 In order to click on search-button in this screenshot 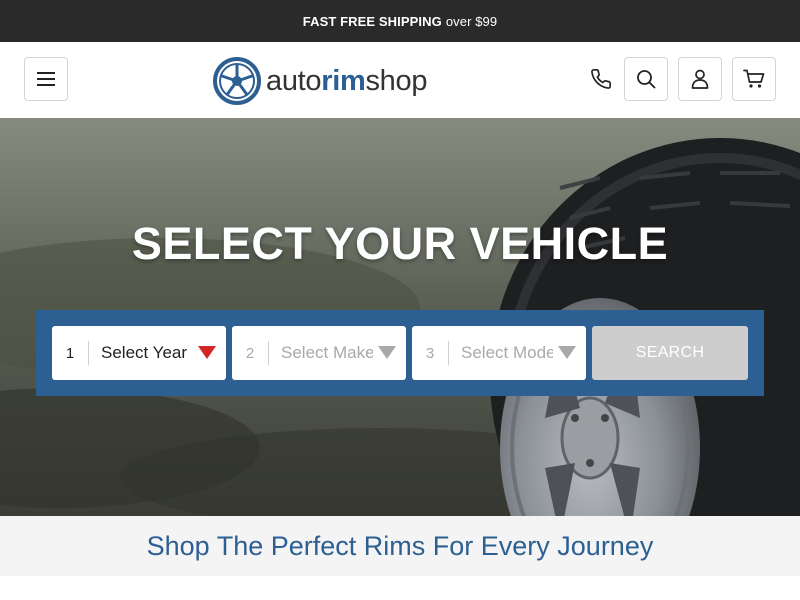, I will do `click(646, 79)`.